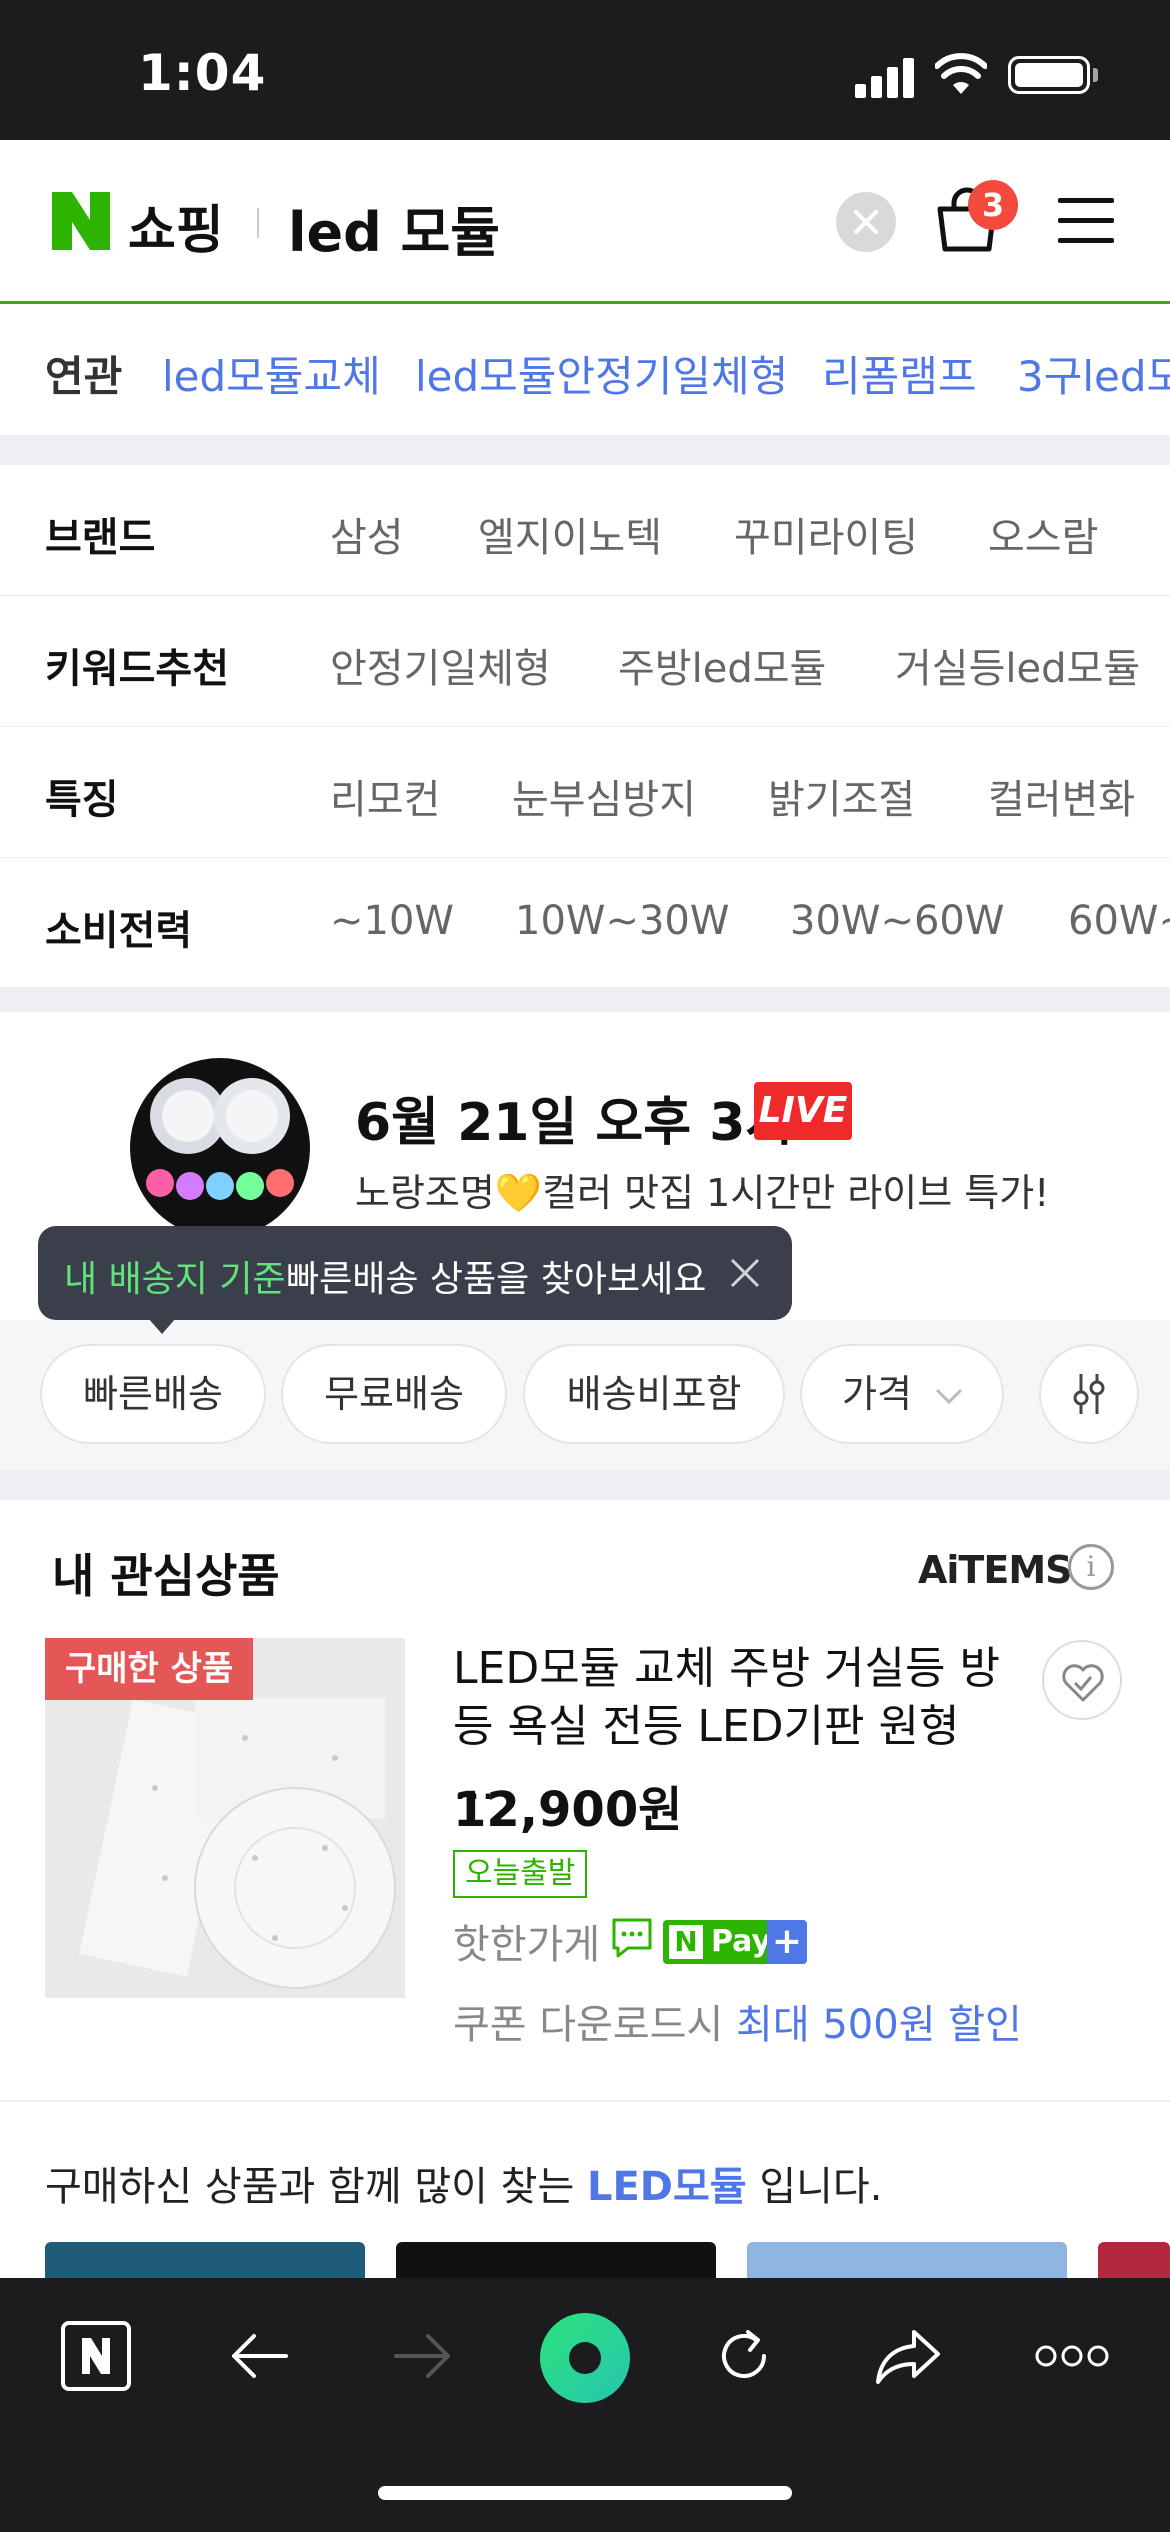 Image resolution: width=1170 pixels, height=2532 pixels. Describe the element at coordinates (787, 1942) in the screenshot. I see `plus-icon: +` at that location.